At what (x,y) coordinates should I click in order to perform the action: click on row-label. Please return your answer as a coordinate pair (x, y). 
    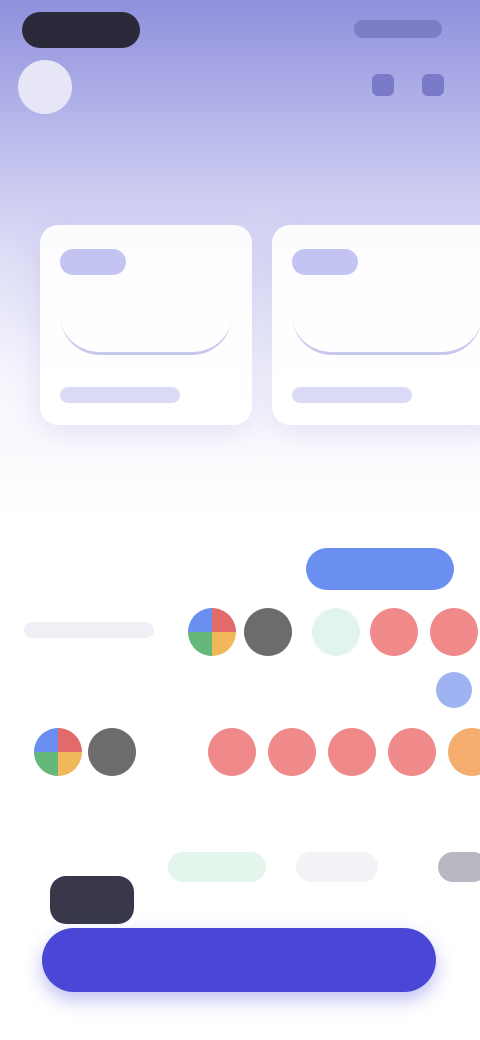
    Looking at the image, I should click on (89, 630).